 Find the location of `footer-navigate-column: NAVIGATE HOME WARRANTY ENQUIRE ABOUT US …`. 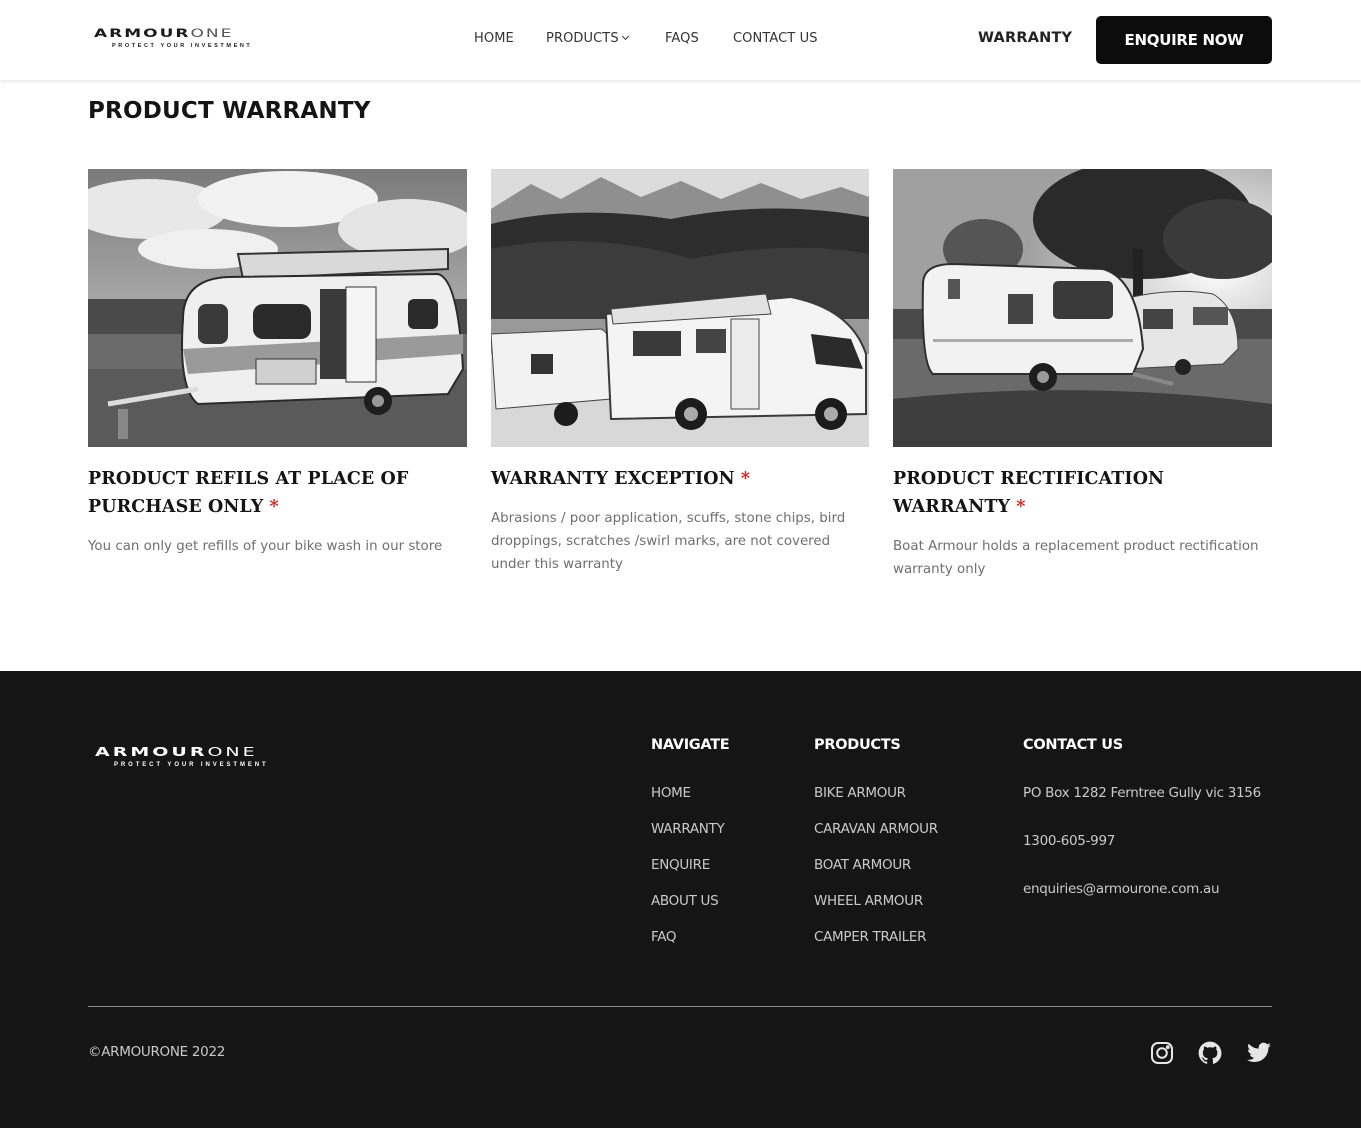

footer-navigate-column: NAVIGATE HOME WARRANTY ENQUIRE ABOUT US … is located at coordinates (690, 851).